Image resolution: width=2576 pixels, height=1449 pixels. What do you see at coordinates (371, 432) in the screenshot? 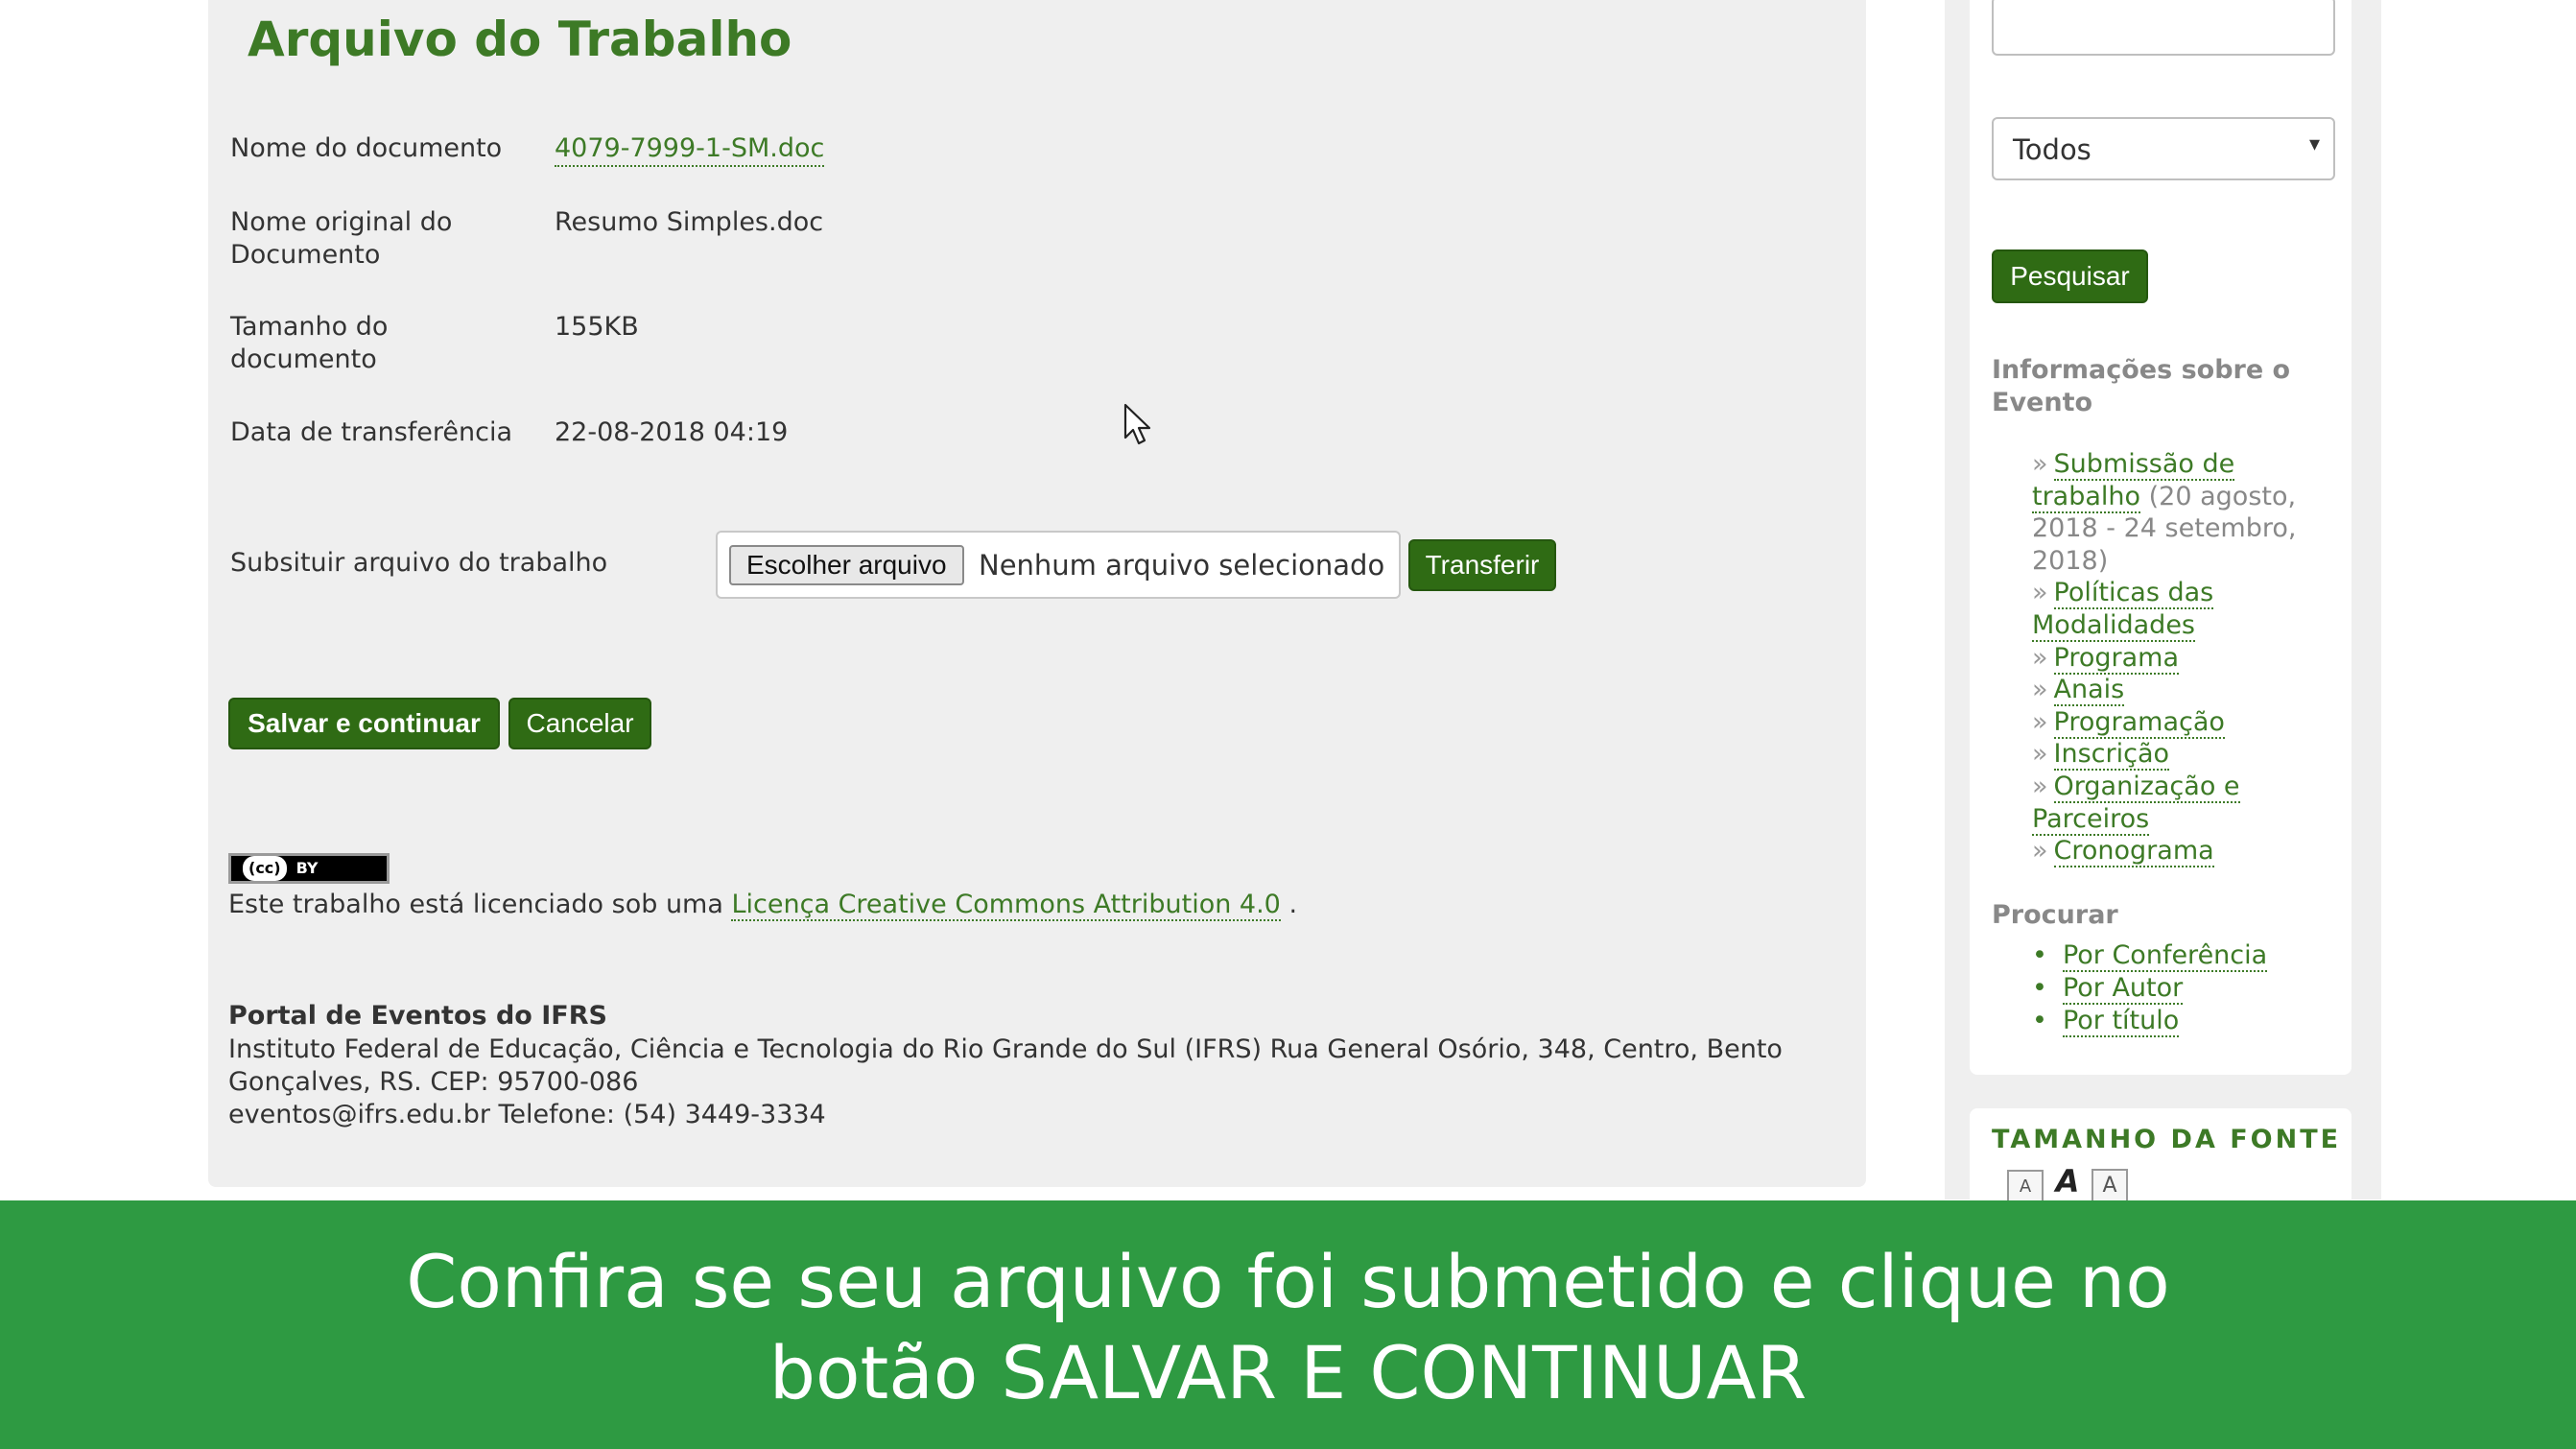
I see `date-label: Data de transferência` at bounding box center [371, 432].